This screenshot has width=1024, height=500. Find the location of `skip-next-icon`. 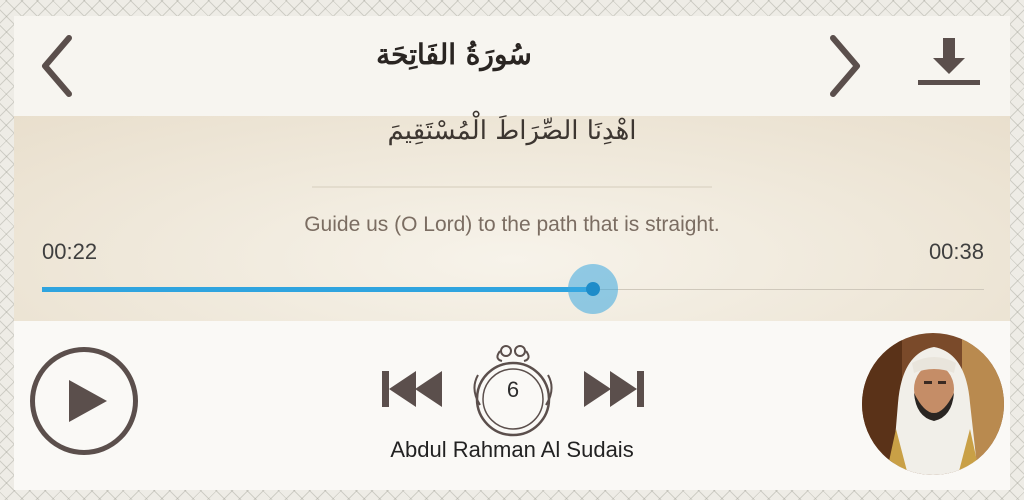

skip-next-icon is located at coordinates (614, 389).